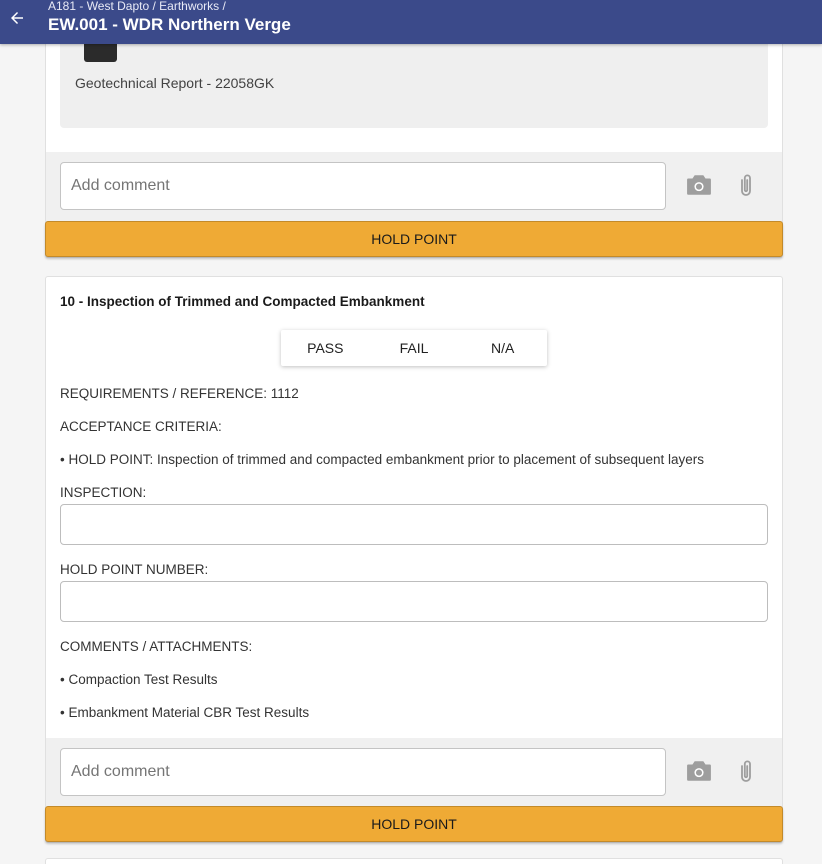 Image resolution: width=822 pixels, height=864 pixels. Describe the element at coordinates (134, 569) in the screenshot. I see `hold-point-number-label: HOLD POINT NUMBER:` at that location.